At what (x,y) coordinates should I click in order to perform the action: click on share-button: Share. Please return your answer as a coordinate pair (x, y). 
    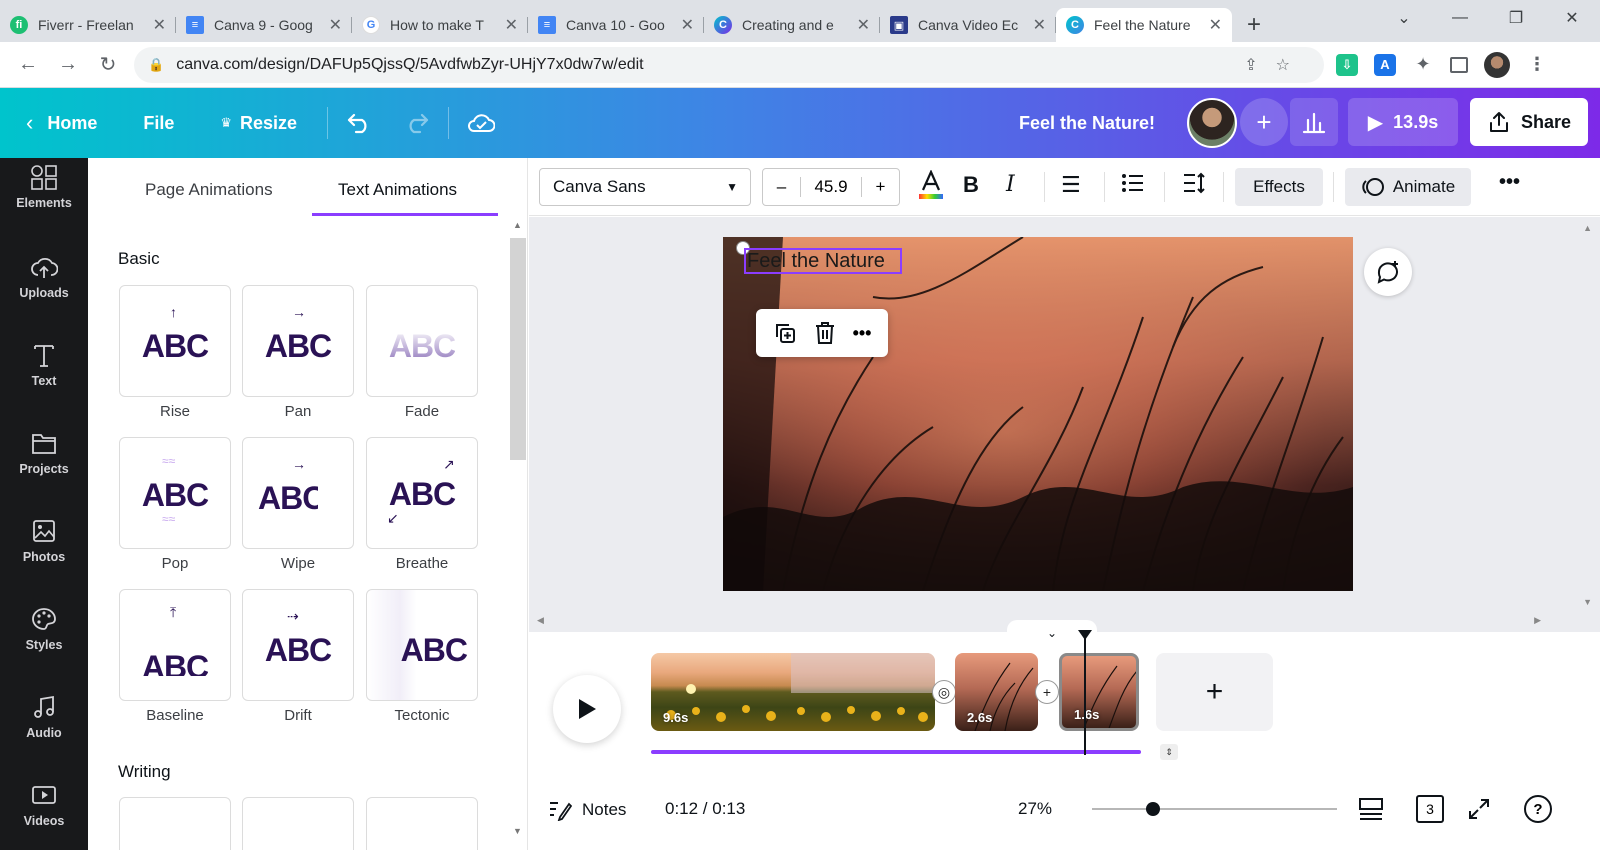
    Looking at the image, I should click on (1529, 122).